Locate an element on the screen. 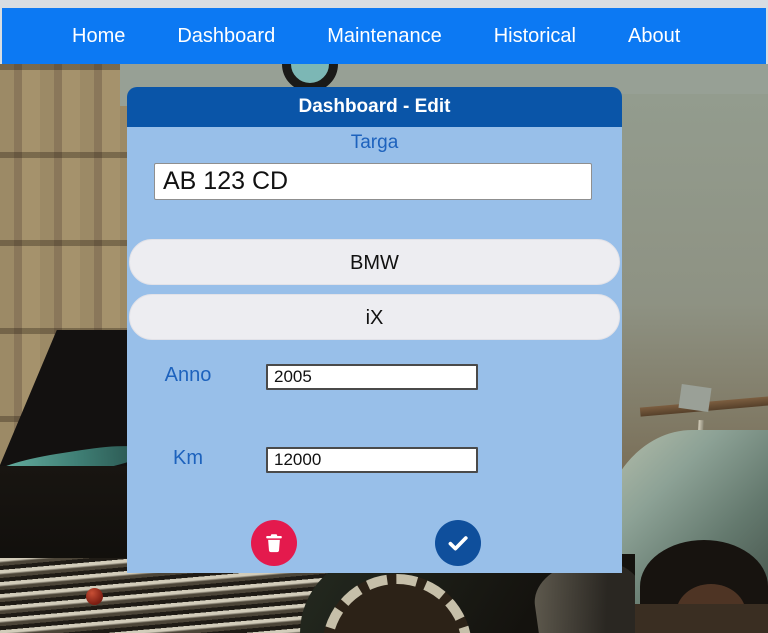 Image resolution: width=768 pixels, height=633 pixels. delete-button is located at coordinates (274, 543).